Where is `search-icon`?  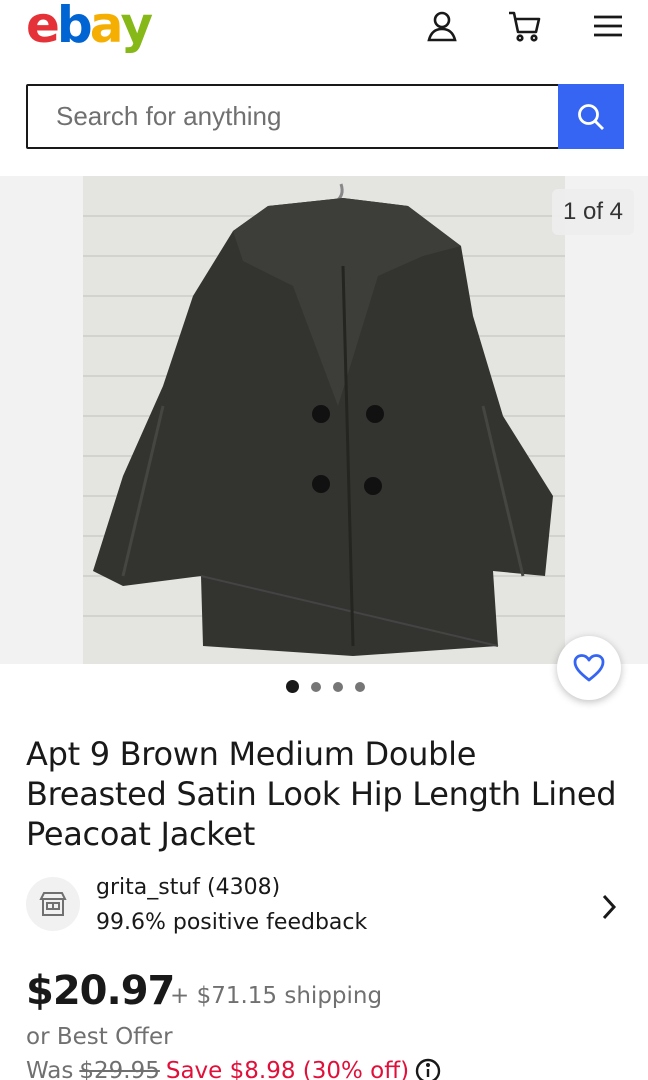
search-icon is located at coordinates (591, 116).